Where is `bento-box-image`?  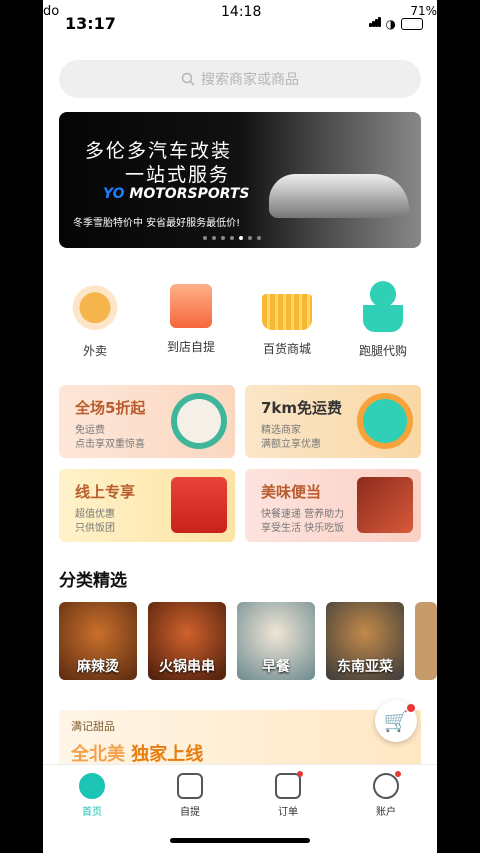
bento-box-image is located at coordinates (385, 505).